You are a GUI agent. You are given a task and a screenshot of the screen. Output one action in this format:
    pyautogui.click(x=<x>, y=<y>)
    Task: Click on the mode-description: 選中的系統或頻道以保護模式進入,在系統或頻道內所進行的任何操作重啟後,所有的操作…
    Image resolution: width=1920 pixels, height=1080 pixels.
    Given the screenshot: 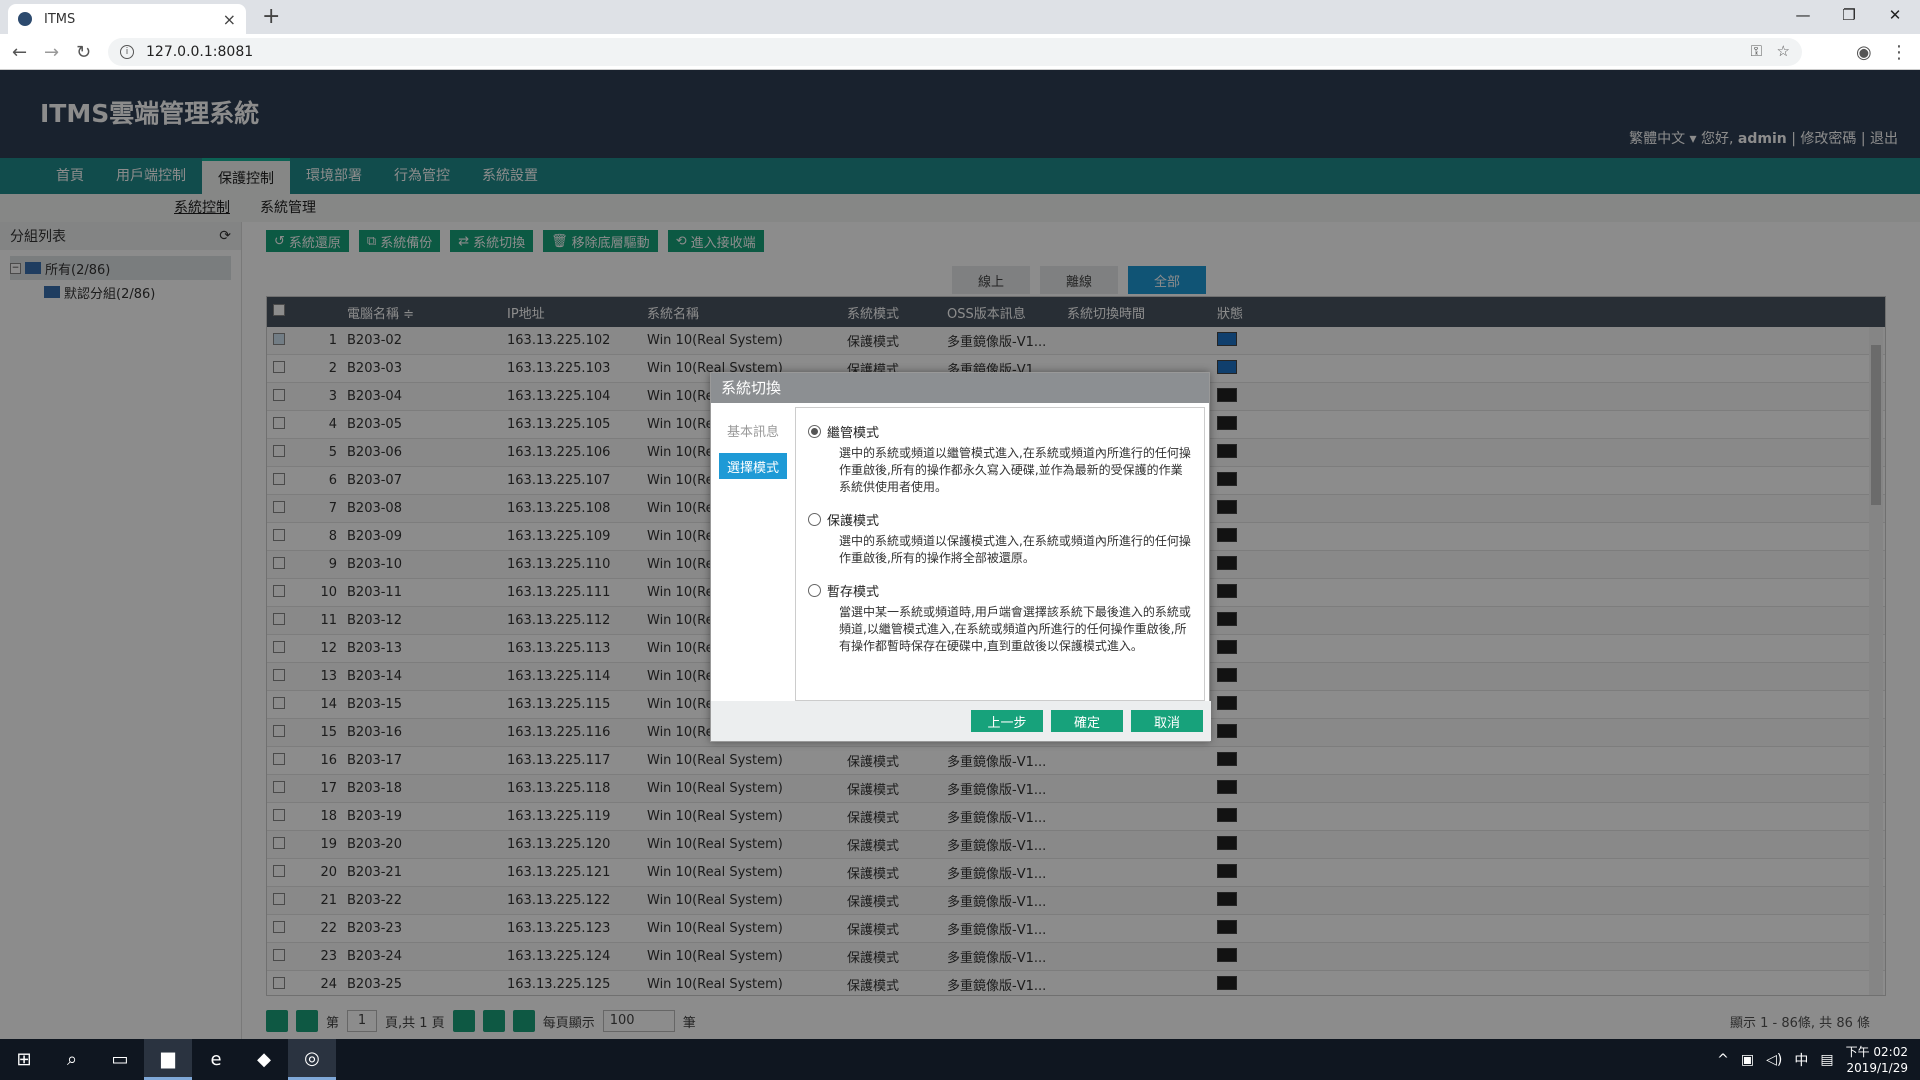 What is the action you would take?
    pyautogui.click(x=1015, y=549)
    